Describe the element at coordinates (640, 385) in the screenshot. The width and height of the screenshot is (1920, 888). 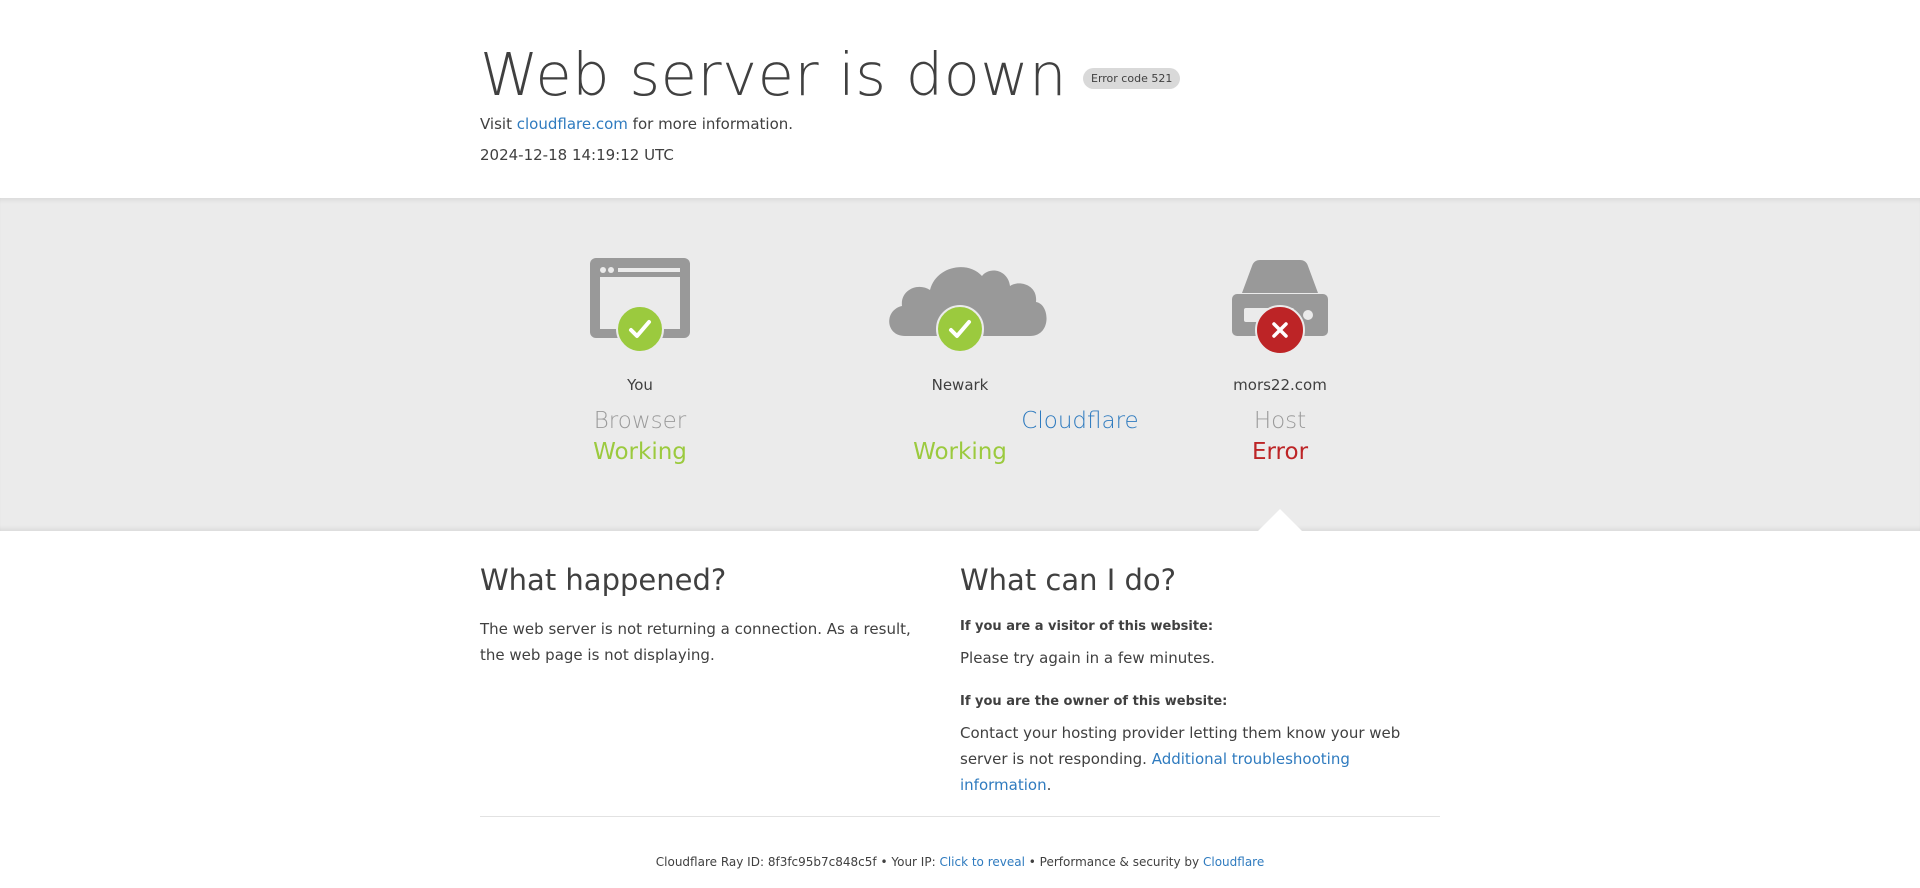
I see `status-location: You` at that location.